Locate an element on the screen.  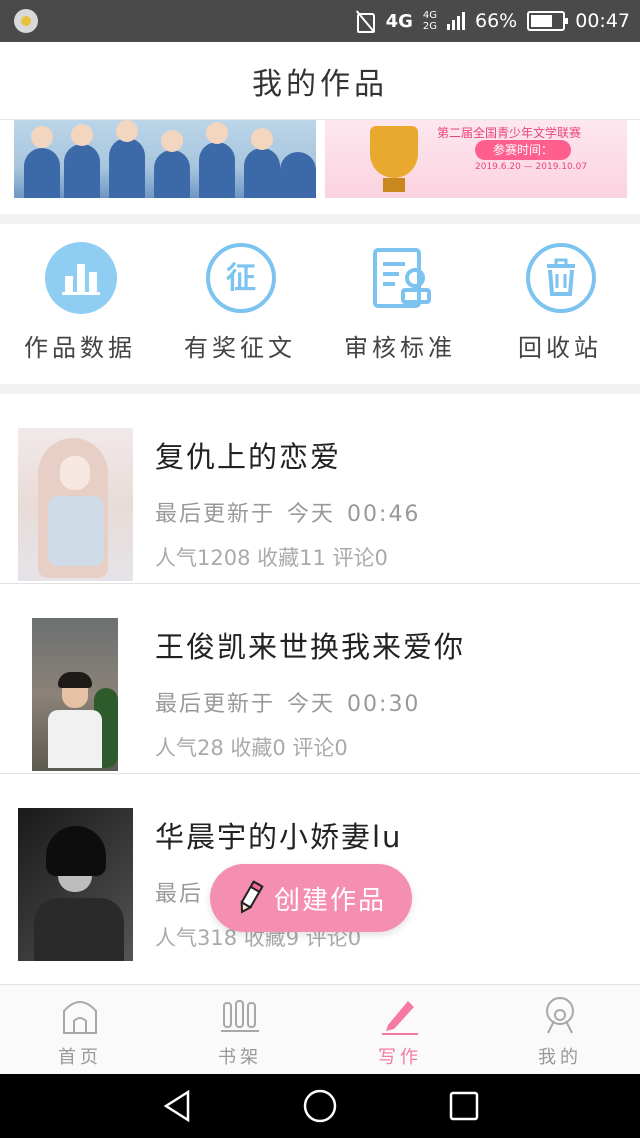
notification-app-icon is located at coordinates (26, 21).